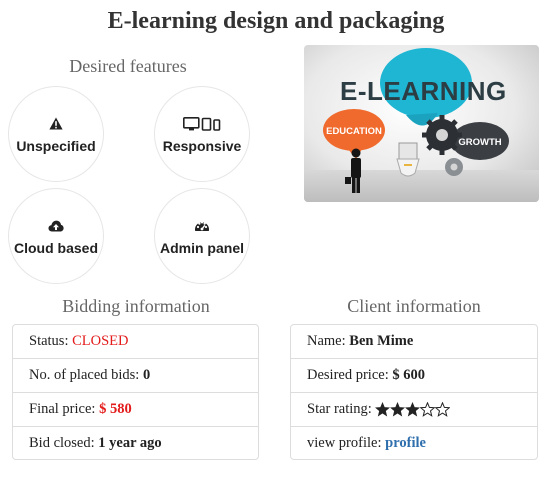 The image size is (552, 478). Describe the element at coordinates (339, 409) in the screenshot. I see `star-rating-label: Star rating:` at that location.